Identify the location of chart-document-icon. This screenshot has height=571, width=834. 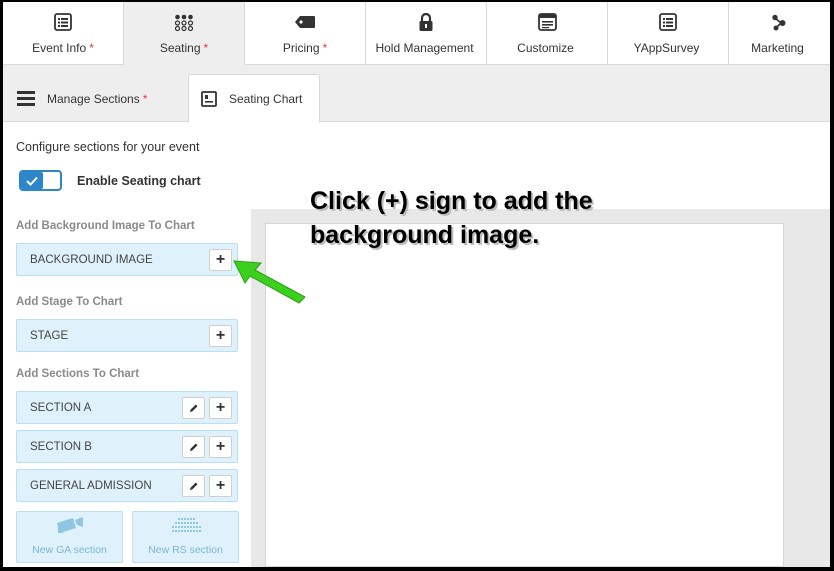
(209, 98).